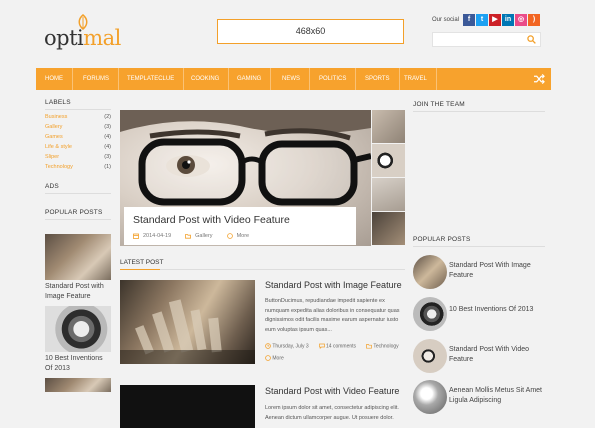 The image size is (595, 428). Describe the element at coordinates (78, 364) in the screenshot. I see `popular-post-title: 10 Best Inventions Of 2013` at that location.